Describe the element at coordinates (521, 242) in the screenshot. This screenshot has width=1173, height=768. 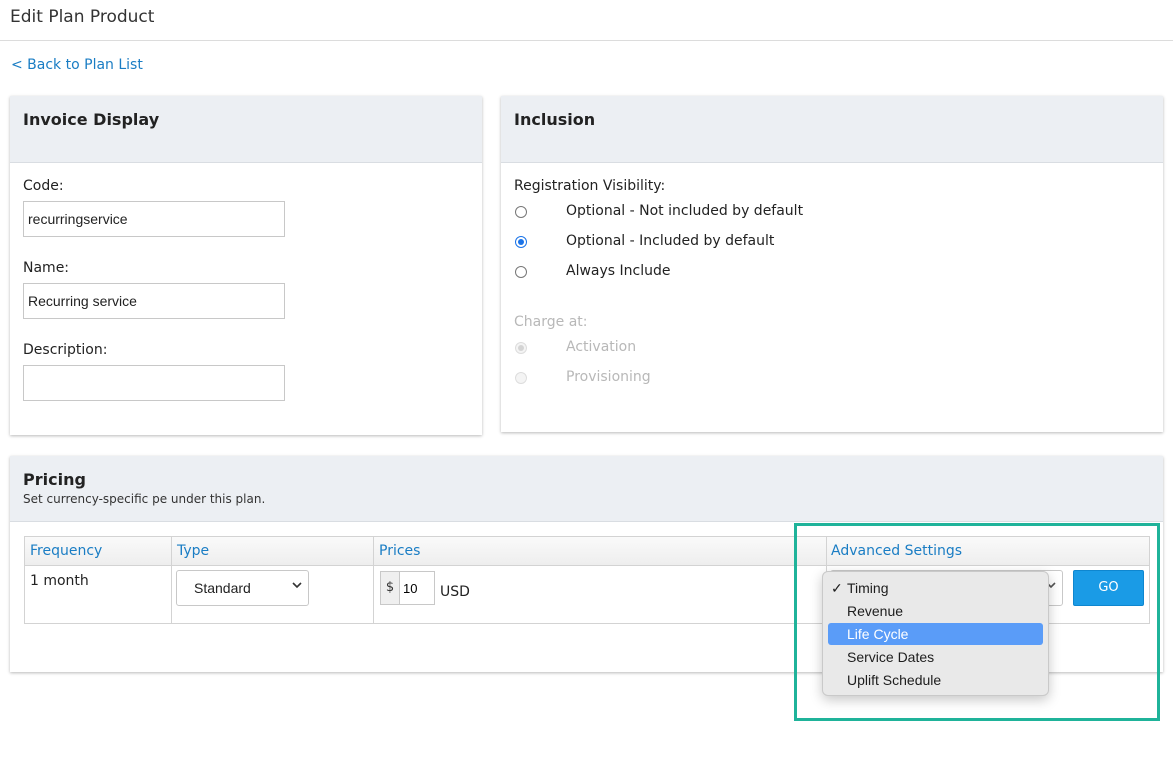
I see `radio-optional-included` at that location.